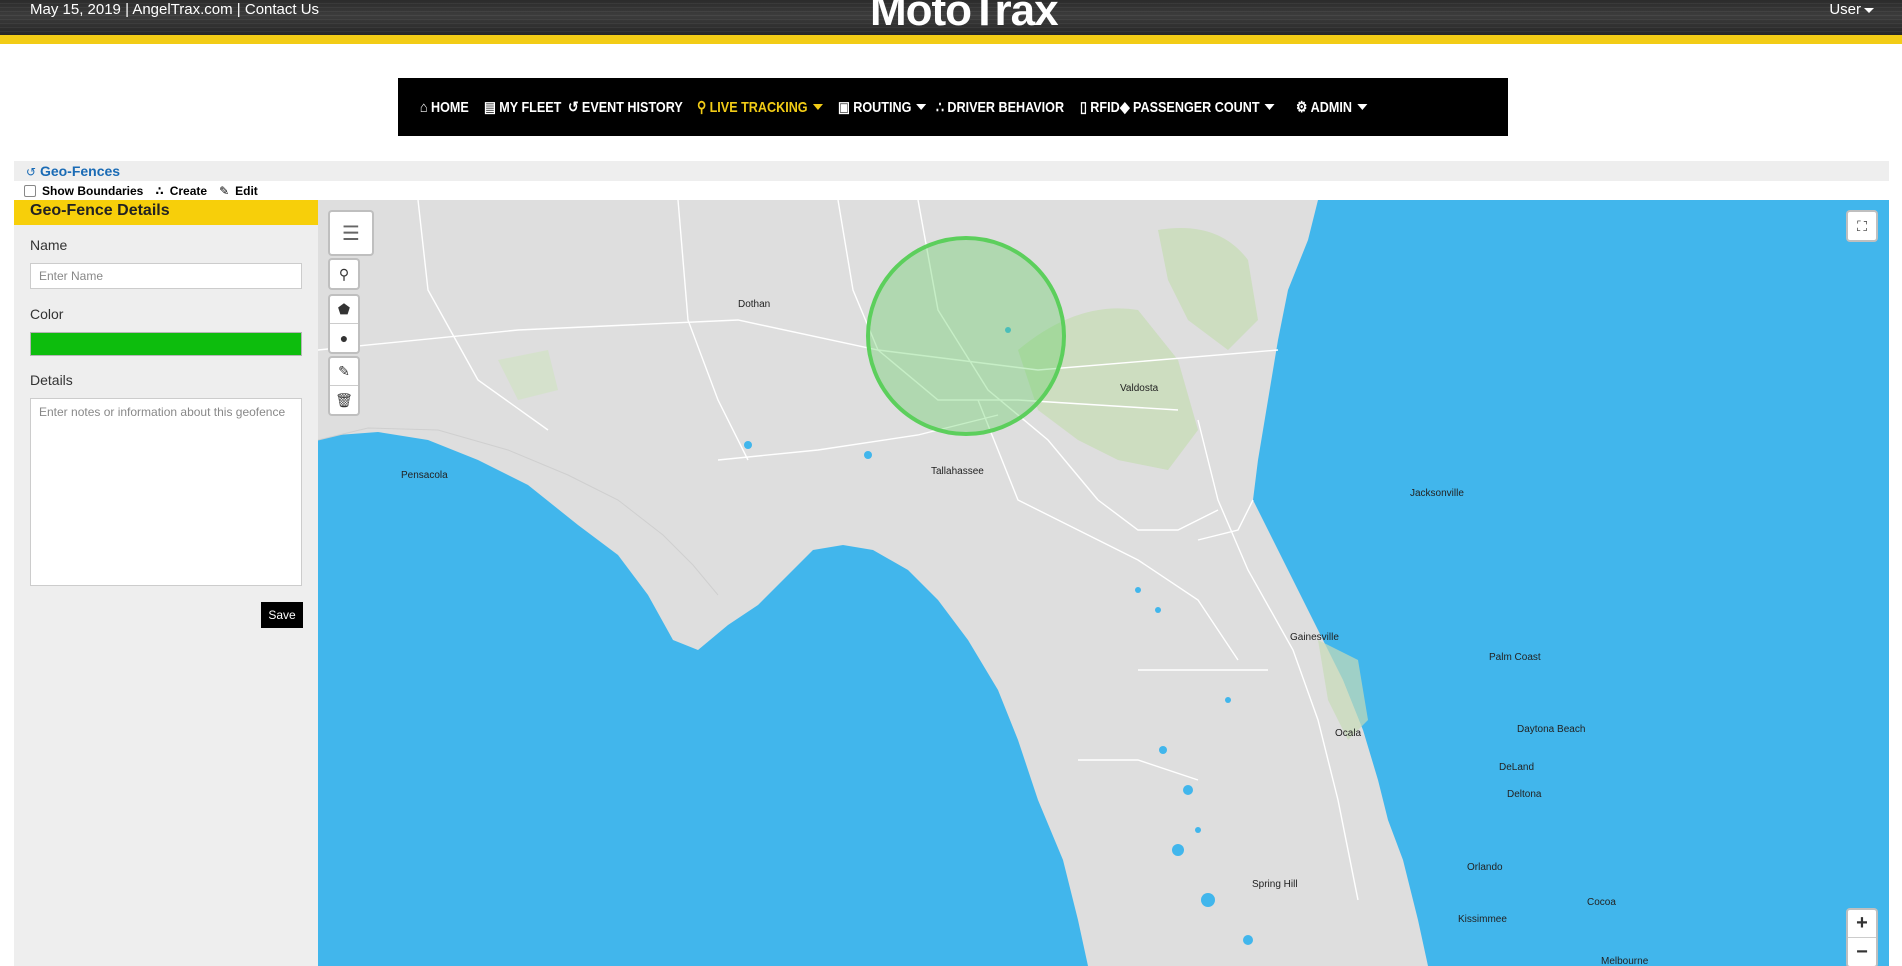 This screenshot has height=966, width=1902. I want to click on fullscreen-icon: ⛶, so click(1862, 226).